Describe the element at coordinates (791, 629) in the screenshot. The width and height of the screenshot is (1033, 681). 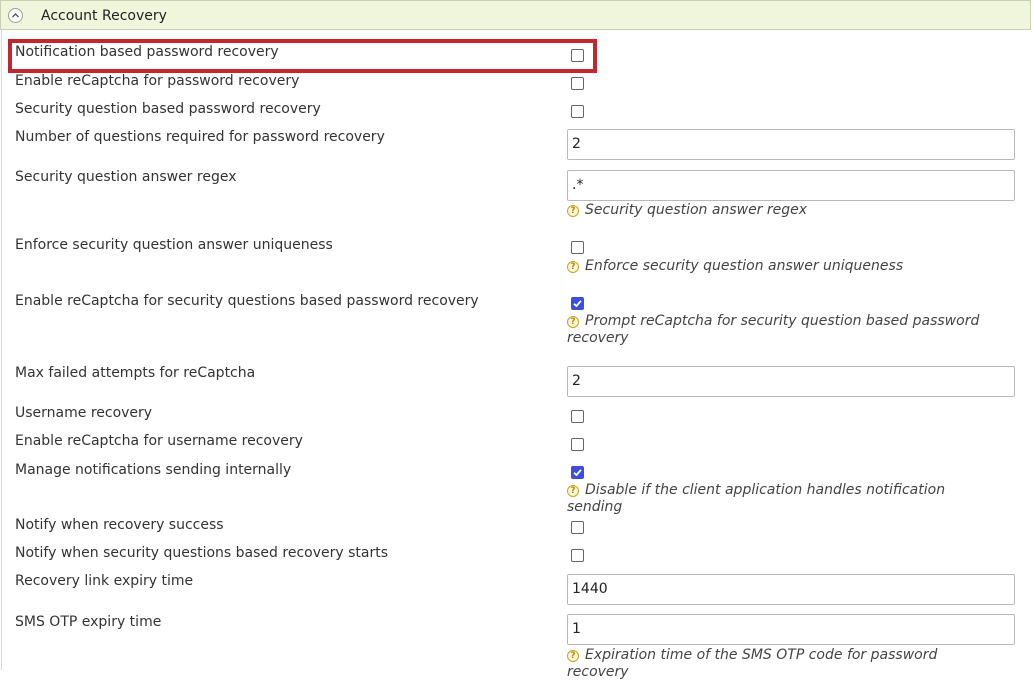
I see `sms-otp-expiry-input: 1` at that location.